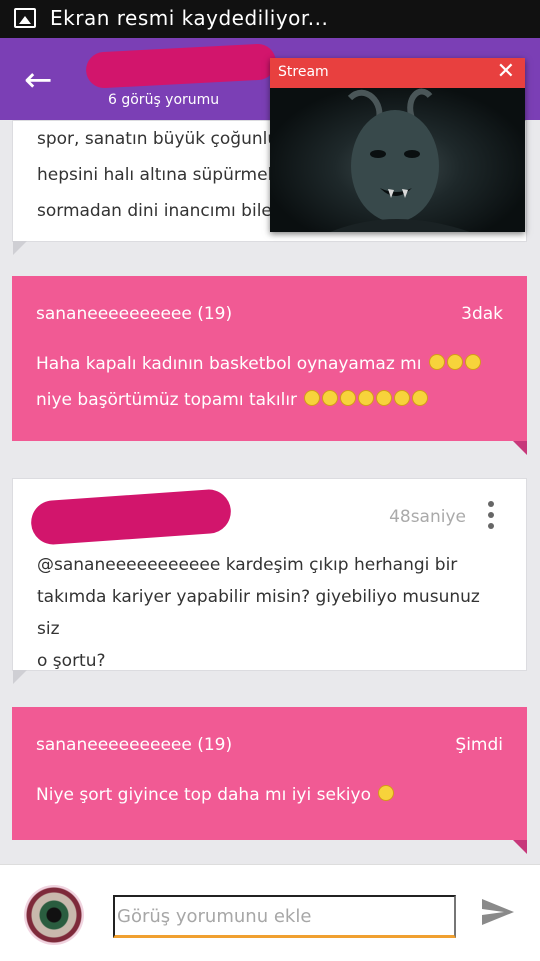  I want to click on comment-composer, so click(270, 912).